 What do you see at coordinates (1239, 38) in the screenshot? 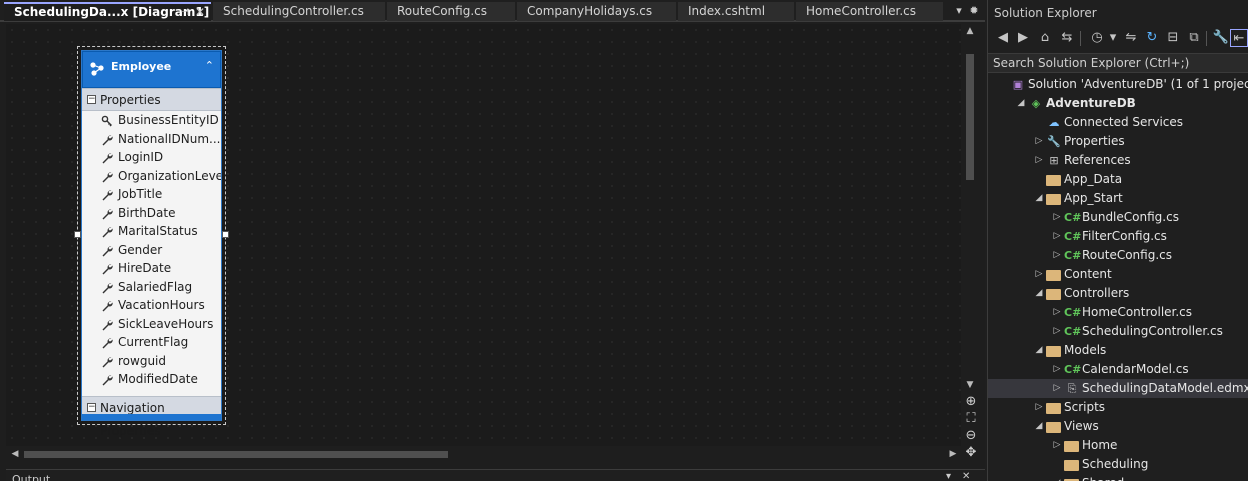
I see `preview-selected-icon: ⇤` at bounding box center [1239, 38].